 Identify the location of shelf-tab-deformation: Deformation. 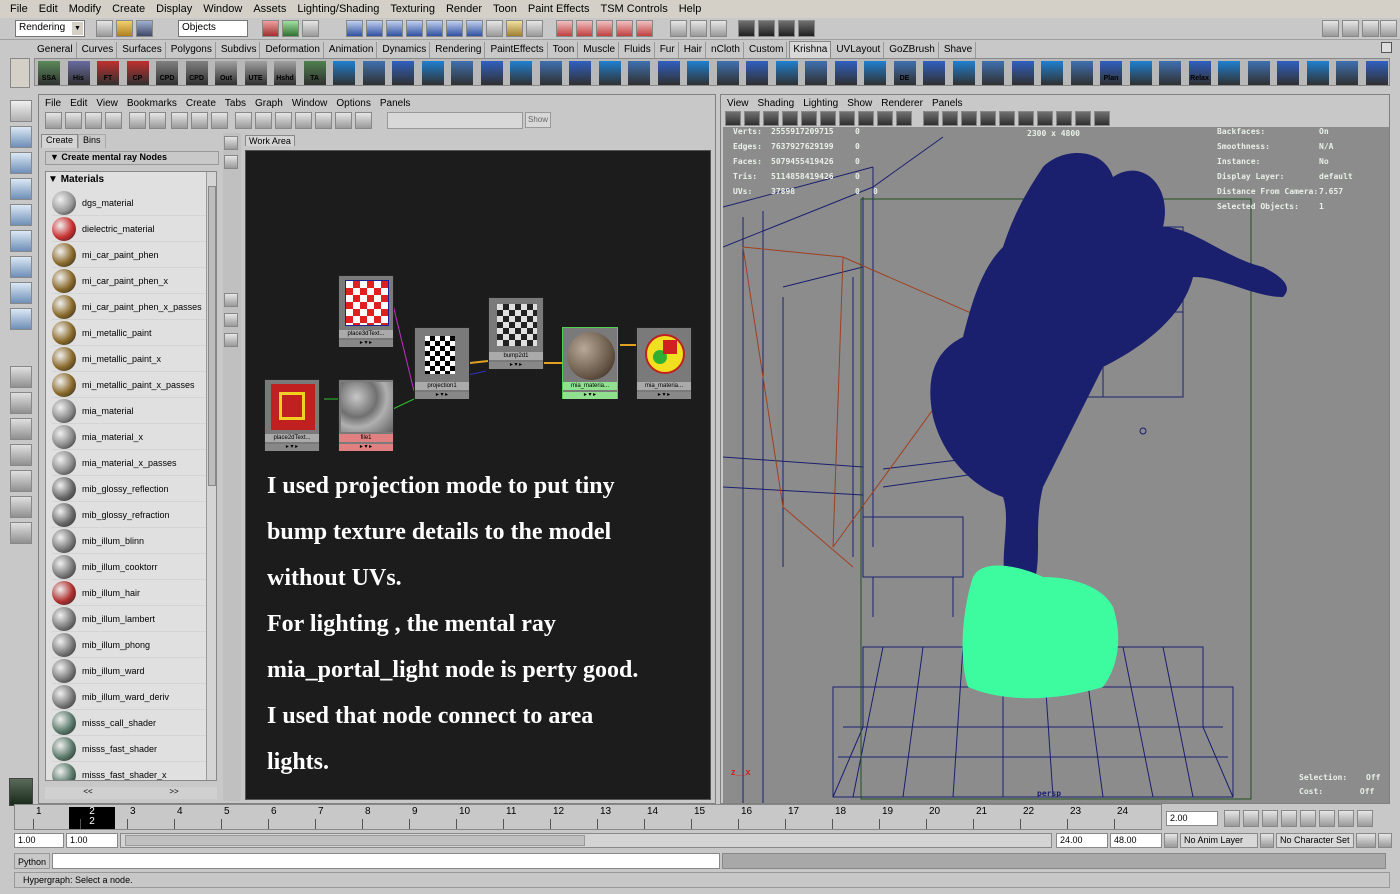
(293, 50).